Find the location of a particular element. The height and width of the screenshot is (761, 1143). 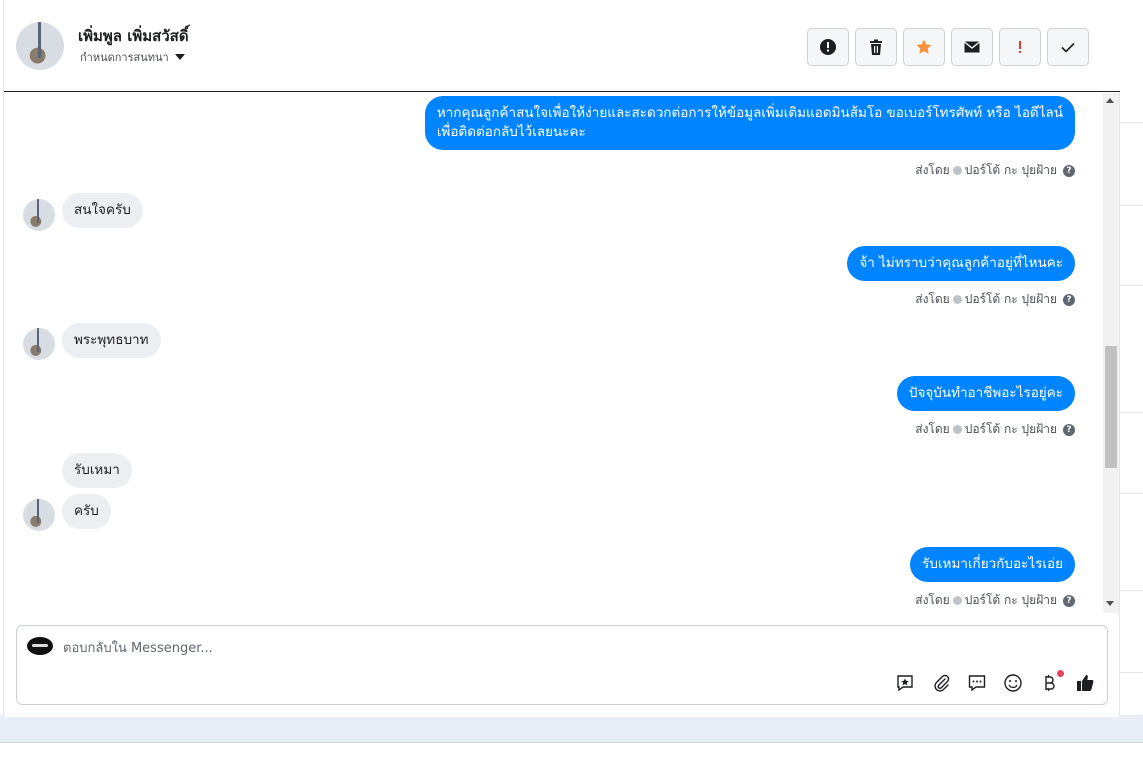

emoji-icon is located at coordinates (1013, 683).